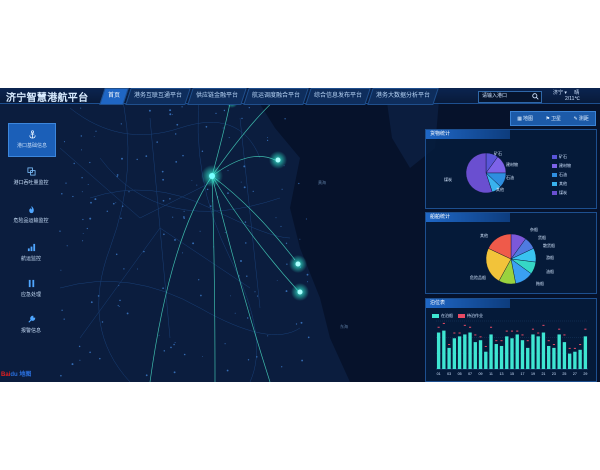 The width and height of the screenshot is (600, 470). I want to click on map-icon: ▦, so click(519, 118).